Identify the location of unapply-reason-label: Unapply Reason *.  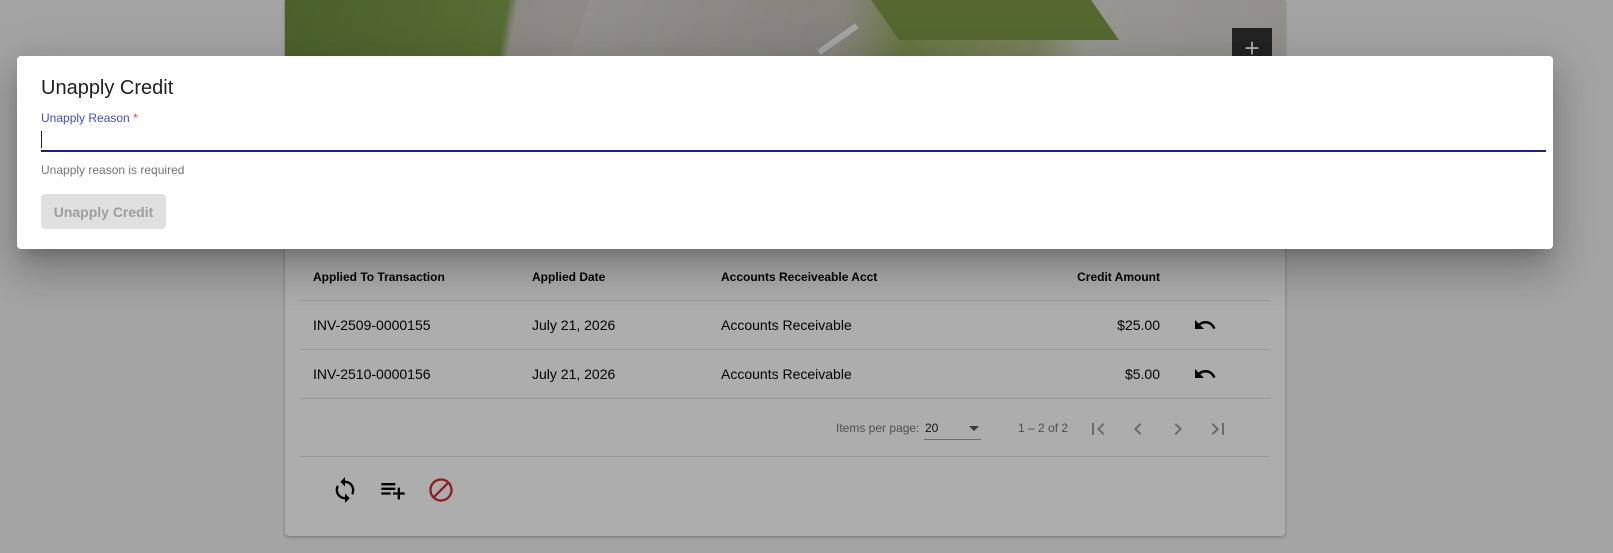
(89, 118).